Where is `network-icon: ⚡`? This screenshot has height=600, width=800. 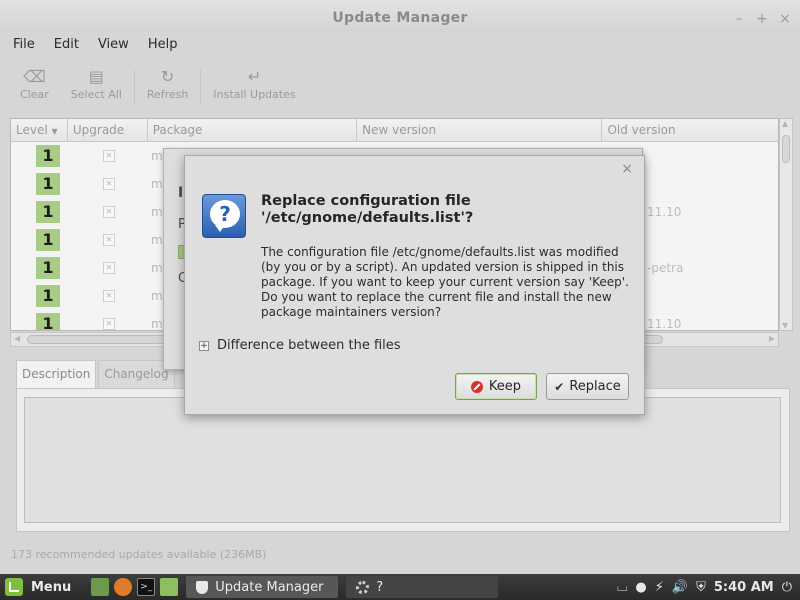 network-icon: ⚡ is located at coordinates (659, 587).